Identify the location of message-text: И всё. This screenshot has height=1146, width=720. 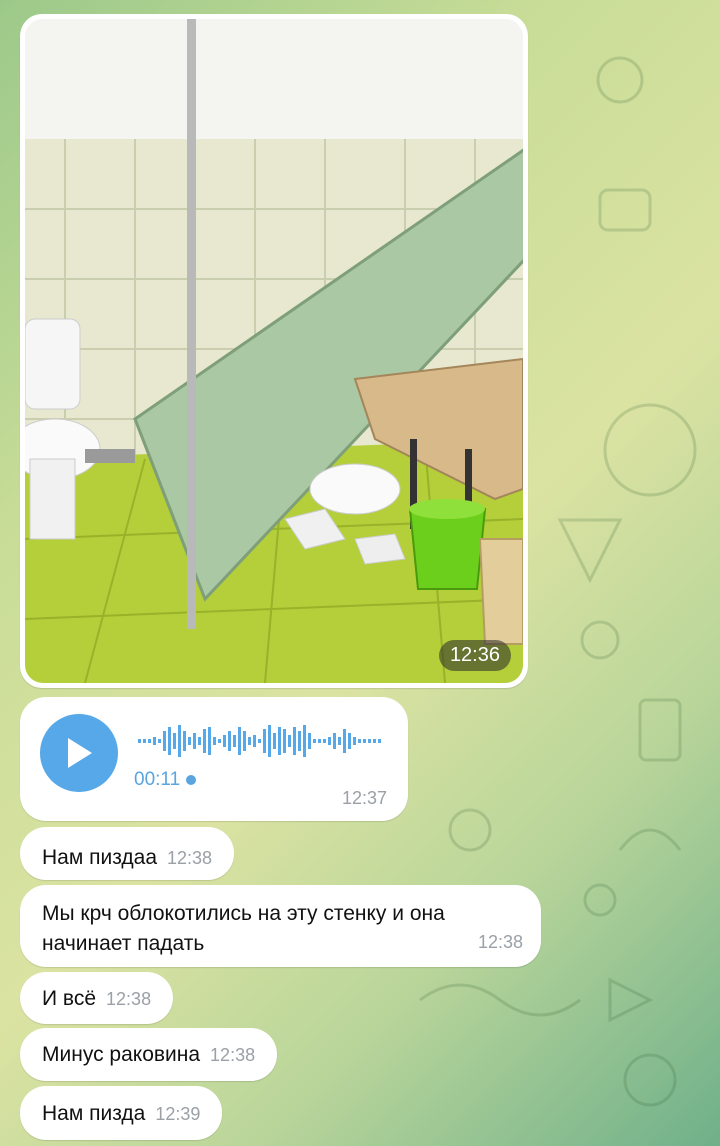
(69, 998).